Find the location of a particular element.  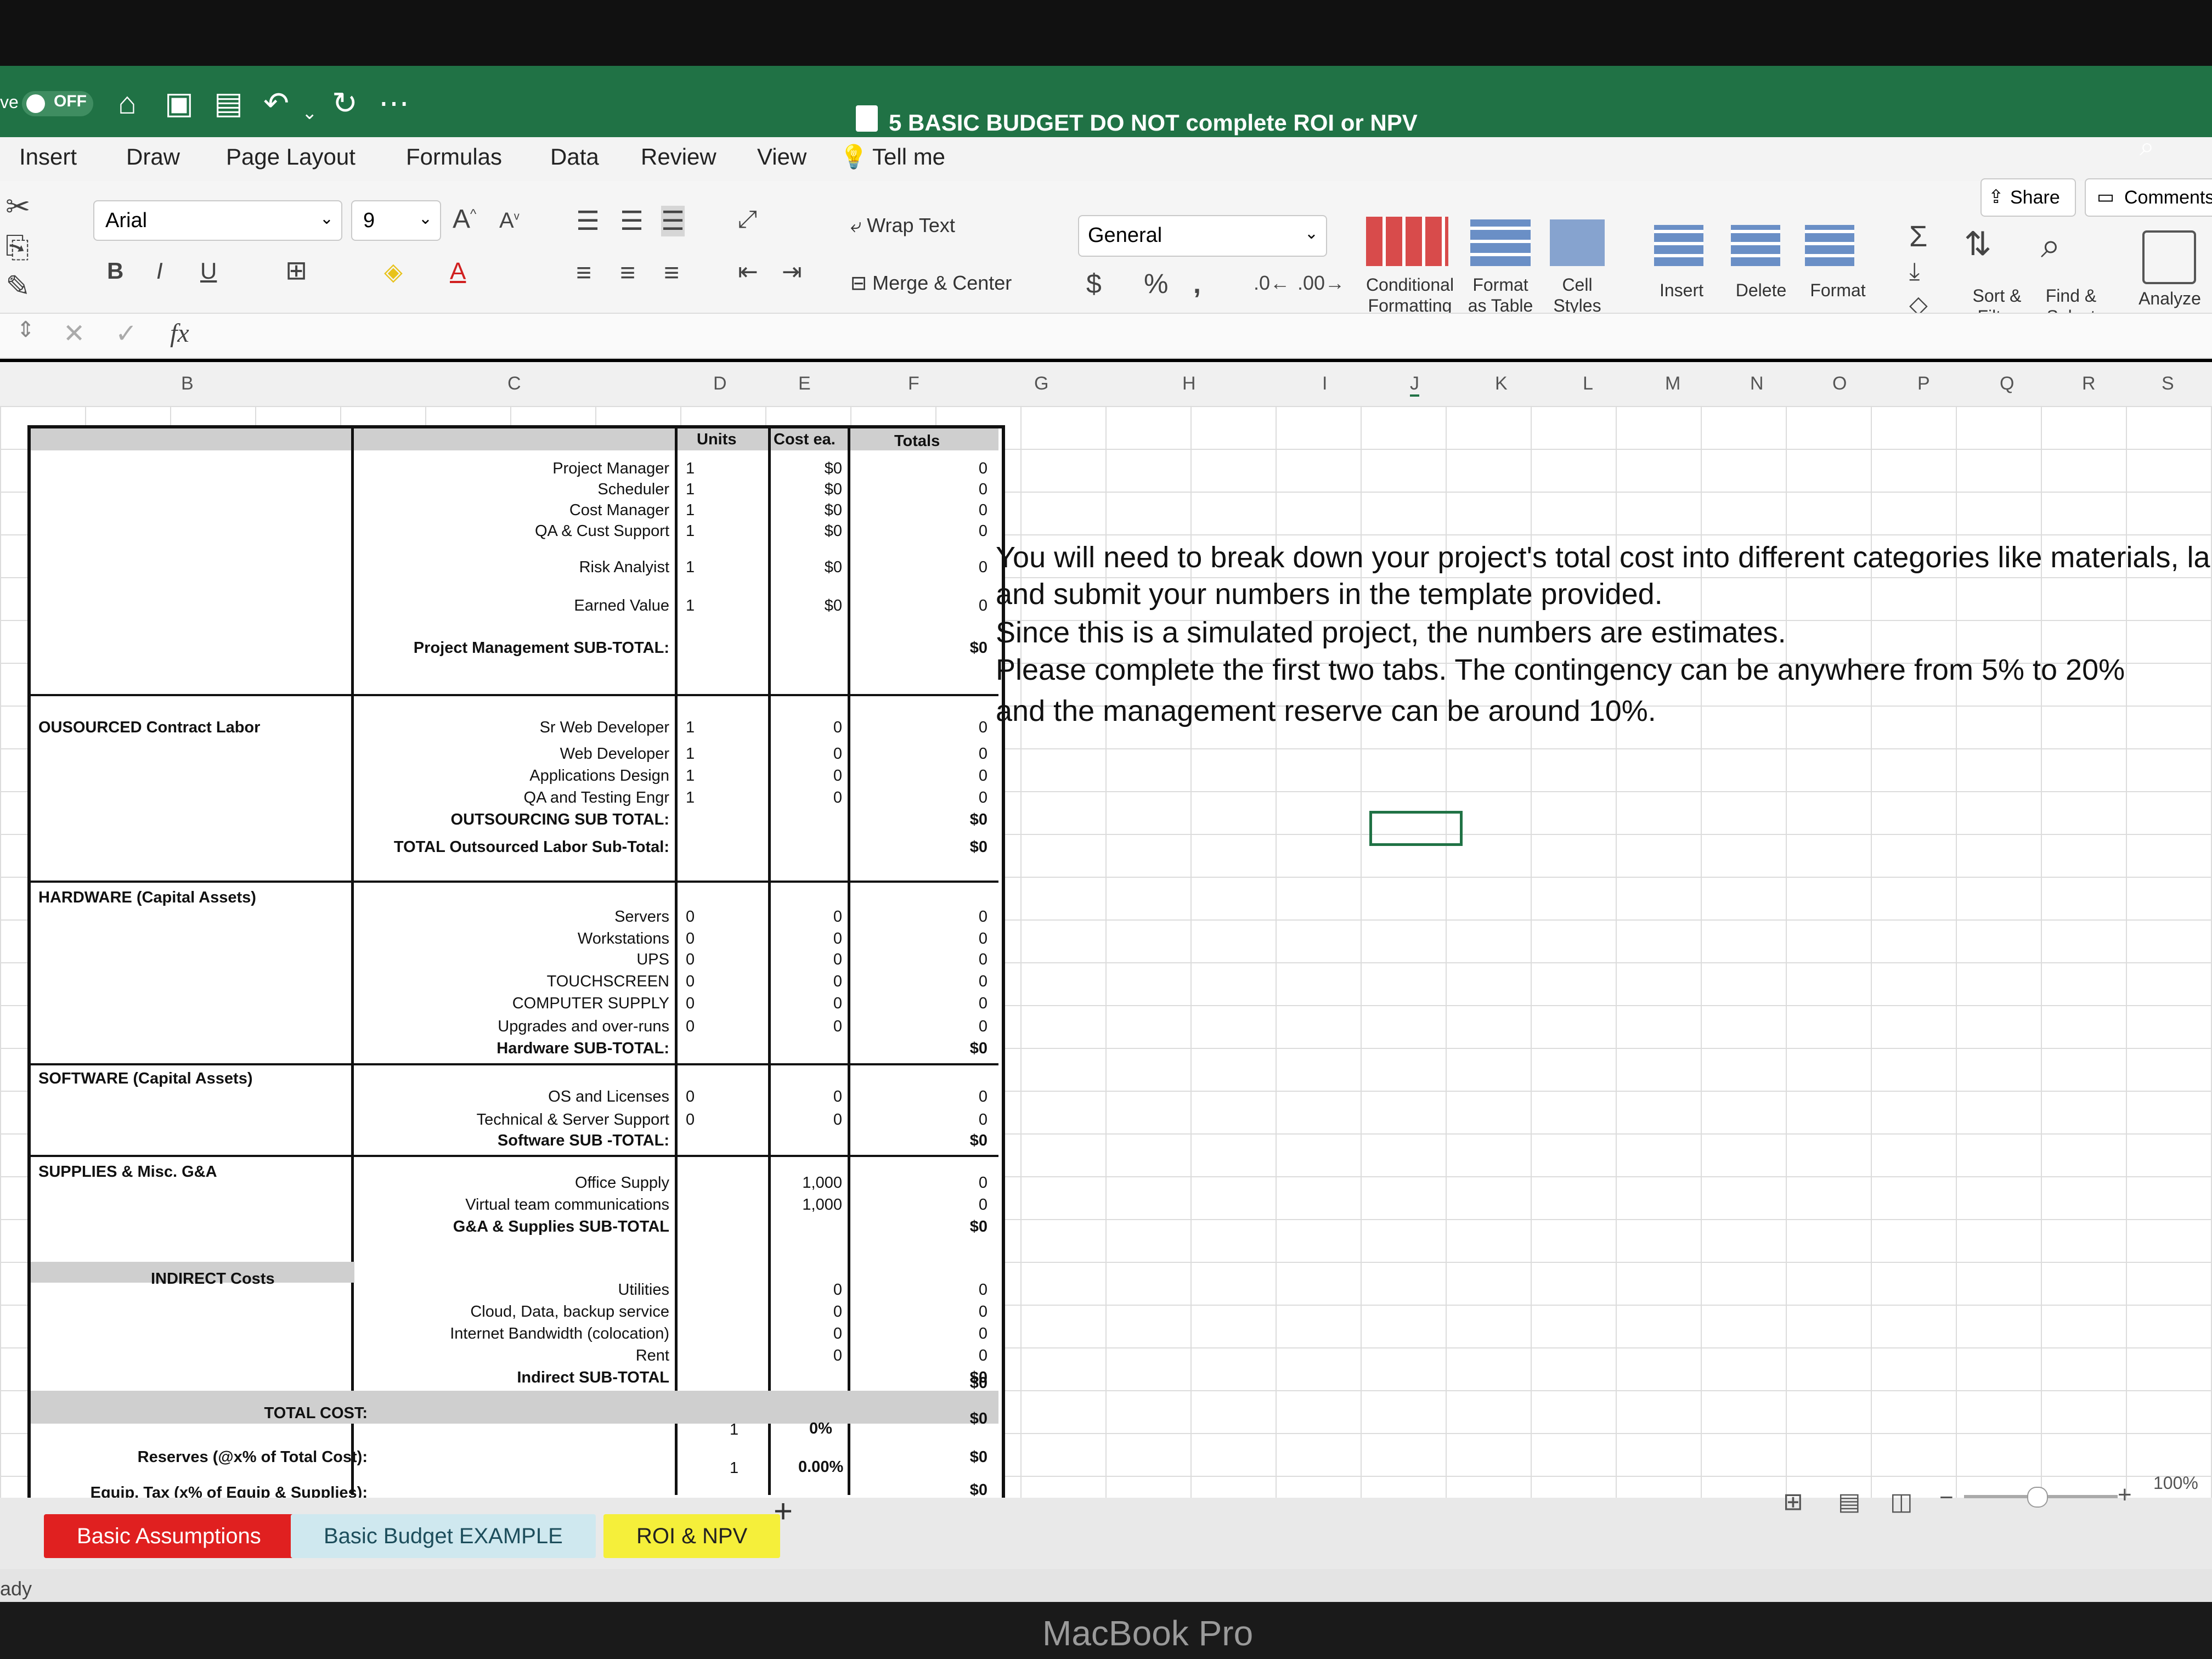

format-painter-icon: ✎ is located at coordinates (17, 286).